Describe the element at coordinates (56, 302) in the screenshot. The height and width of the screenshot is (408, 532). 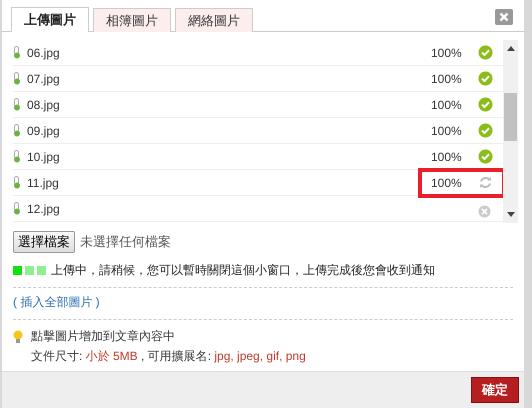
I see `insert-all-link: ( 插入全部圖片 )` at that location.